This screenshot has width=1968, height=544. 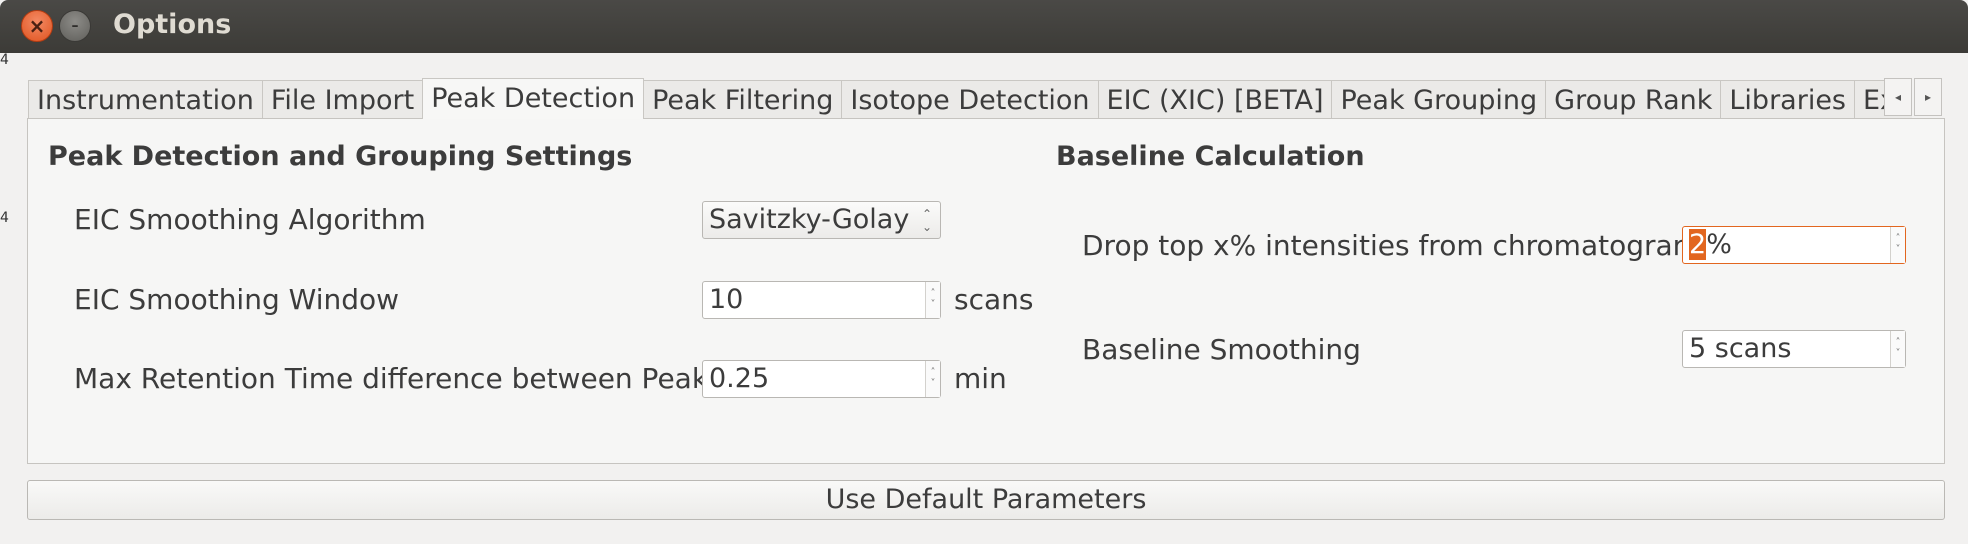 I want to click on eic-smoothing-window-value: 10, so click(x=726, y=299).